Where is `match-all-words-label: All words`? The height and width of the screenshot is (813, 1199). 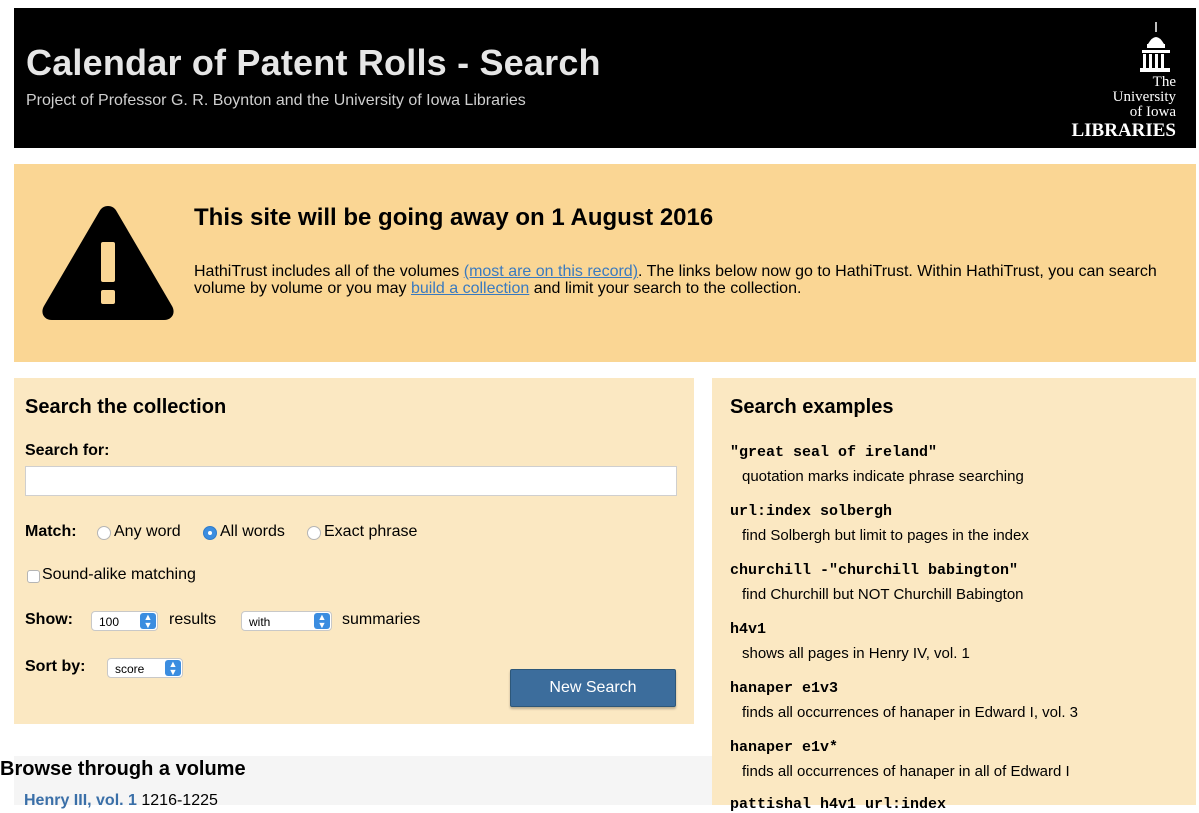 match-all-words-label: All words is located at coordinates (252, 532).